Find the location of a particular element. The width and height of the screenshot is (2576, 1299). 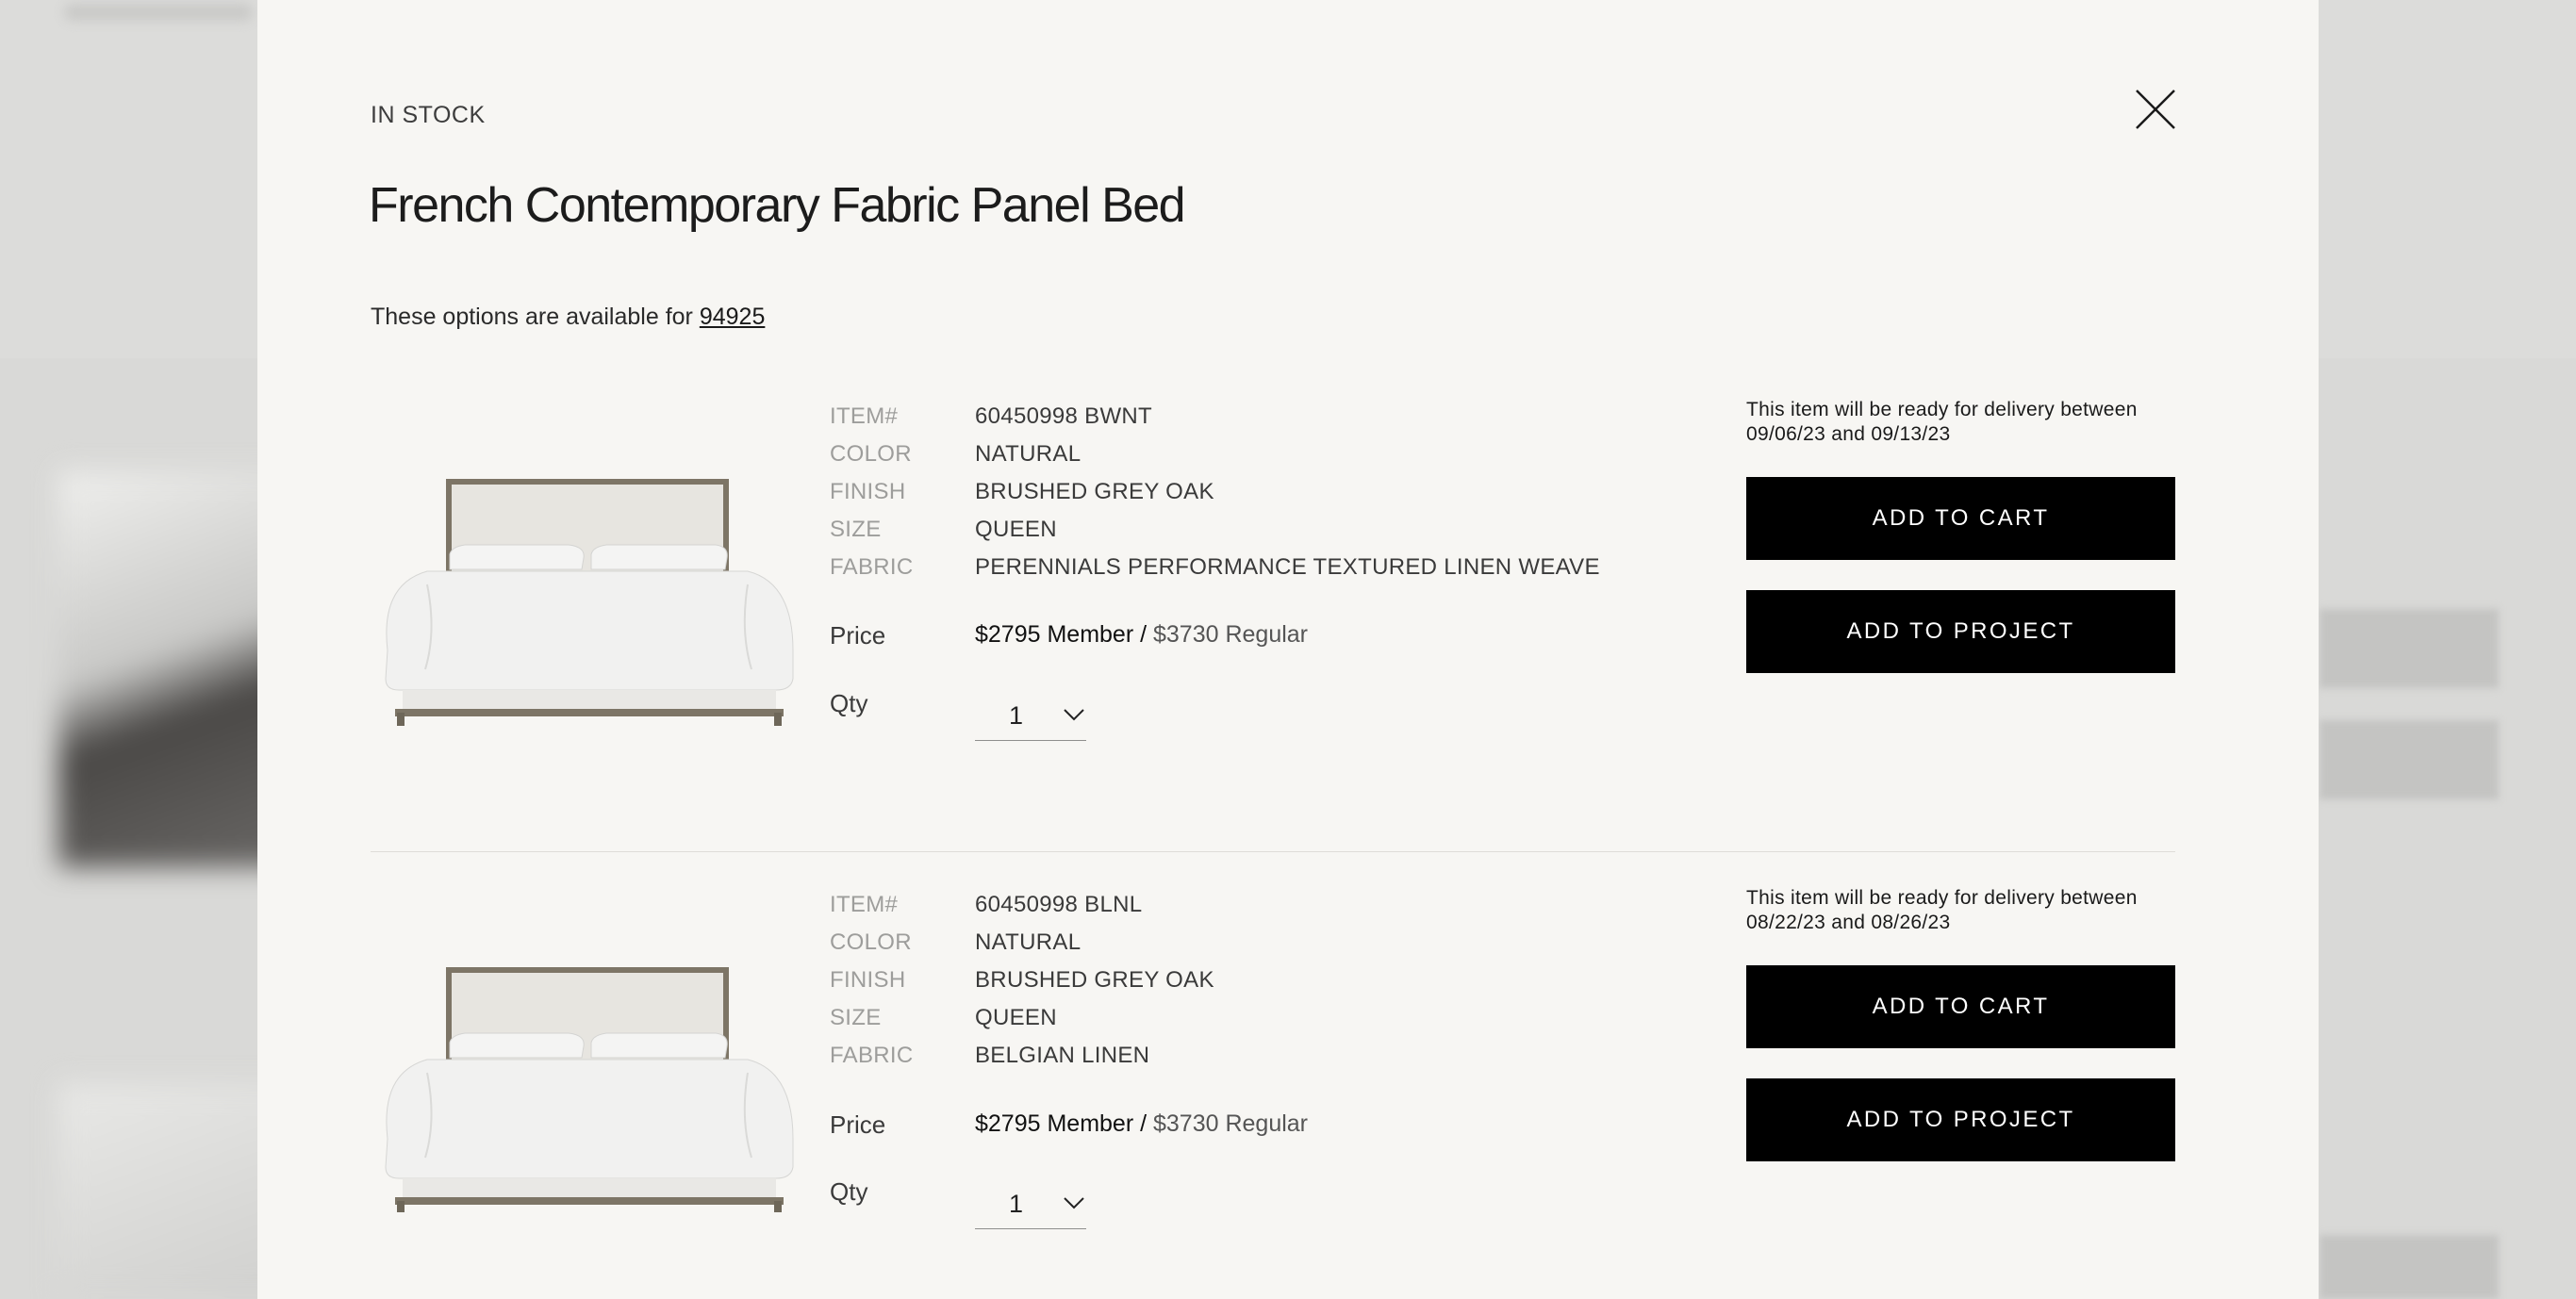

spec-value-item: 60450998 BLNL is located at coordinates (1059, 904).